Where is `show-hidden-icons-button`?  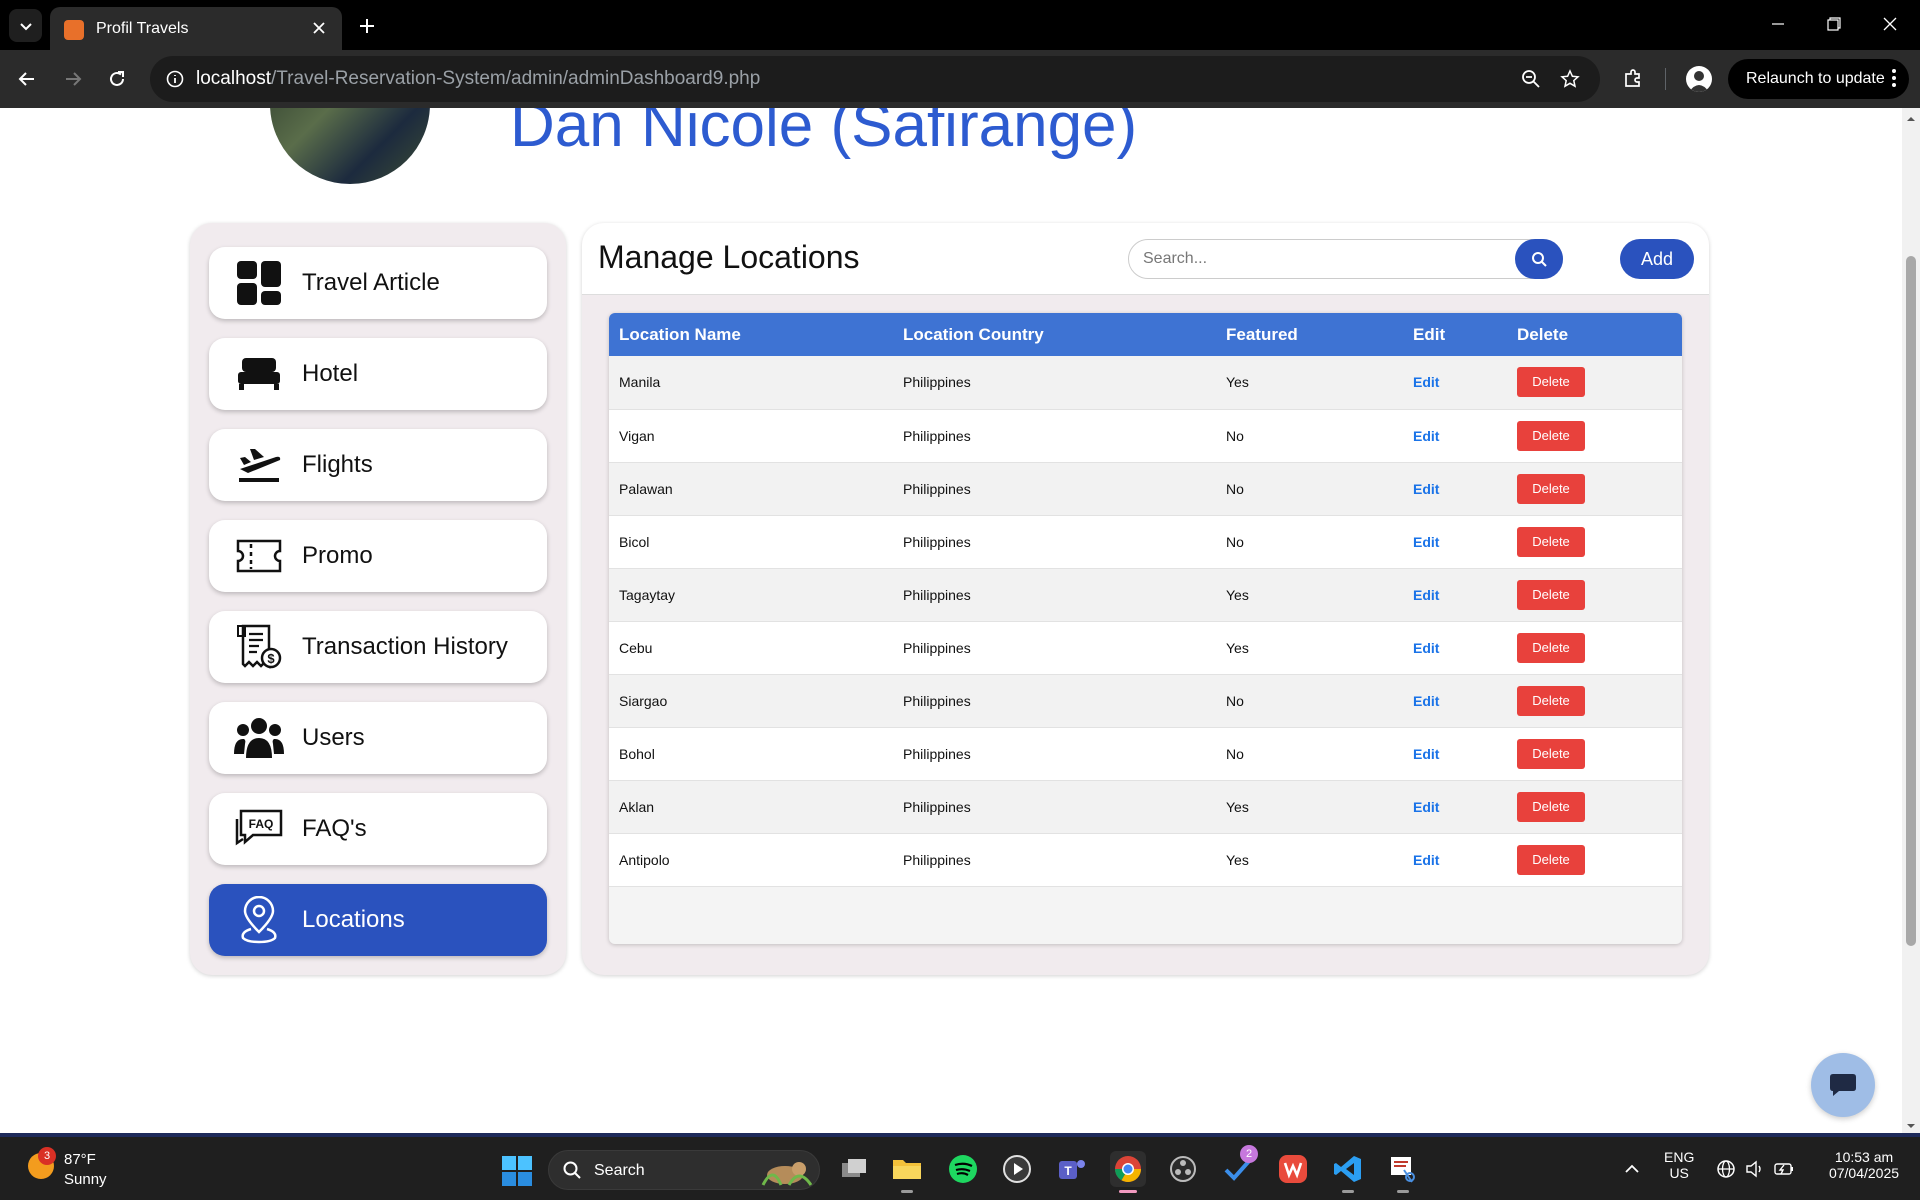 show-hidden-icons-button is located at coordinates (1632, 1169).